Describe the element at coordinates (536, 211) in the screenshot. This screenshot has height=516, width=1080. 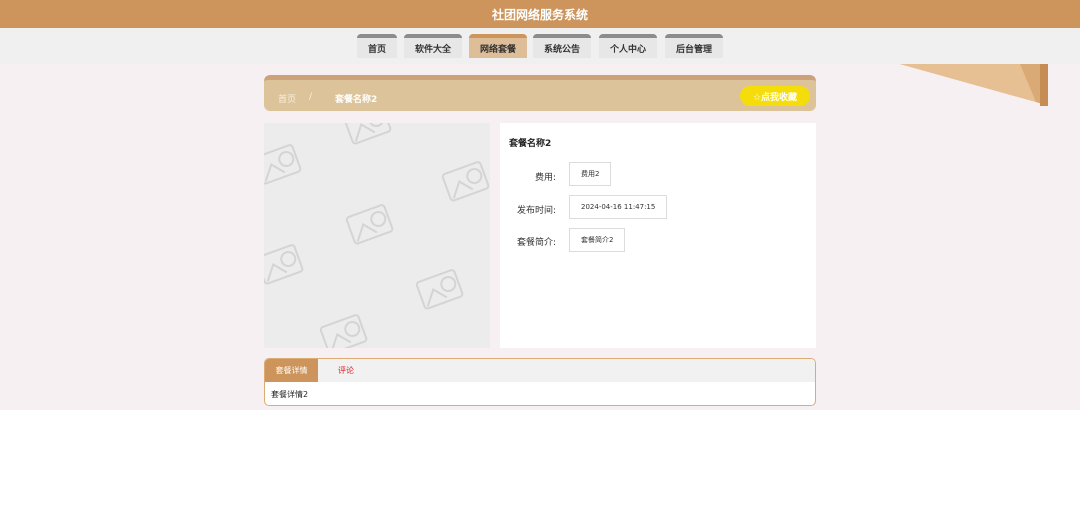
I see `publish-time-label: 发布时间:` at that location.